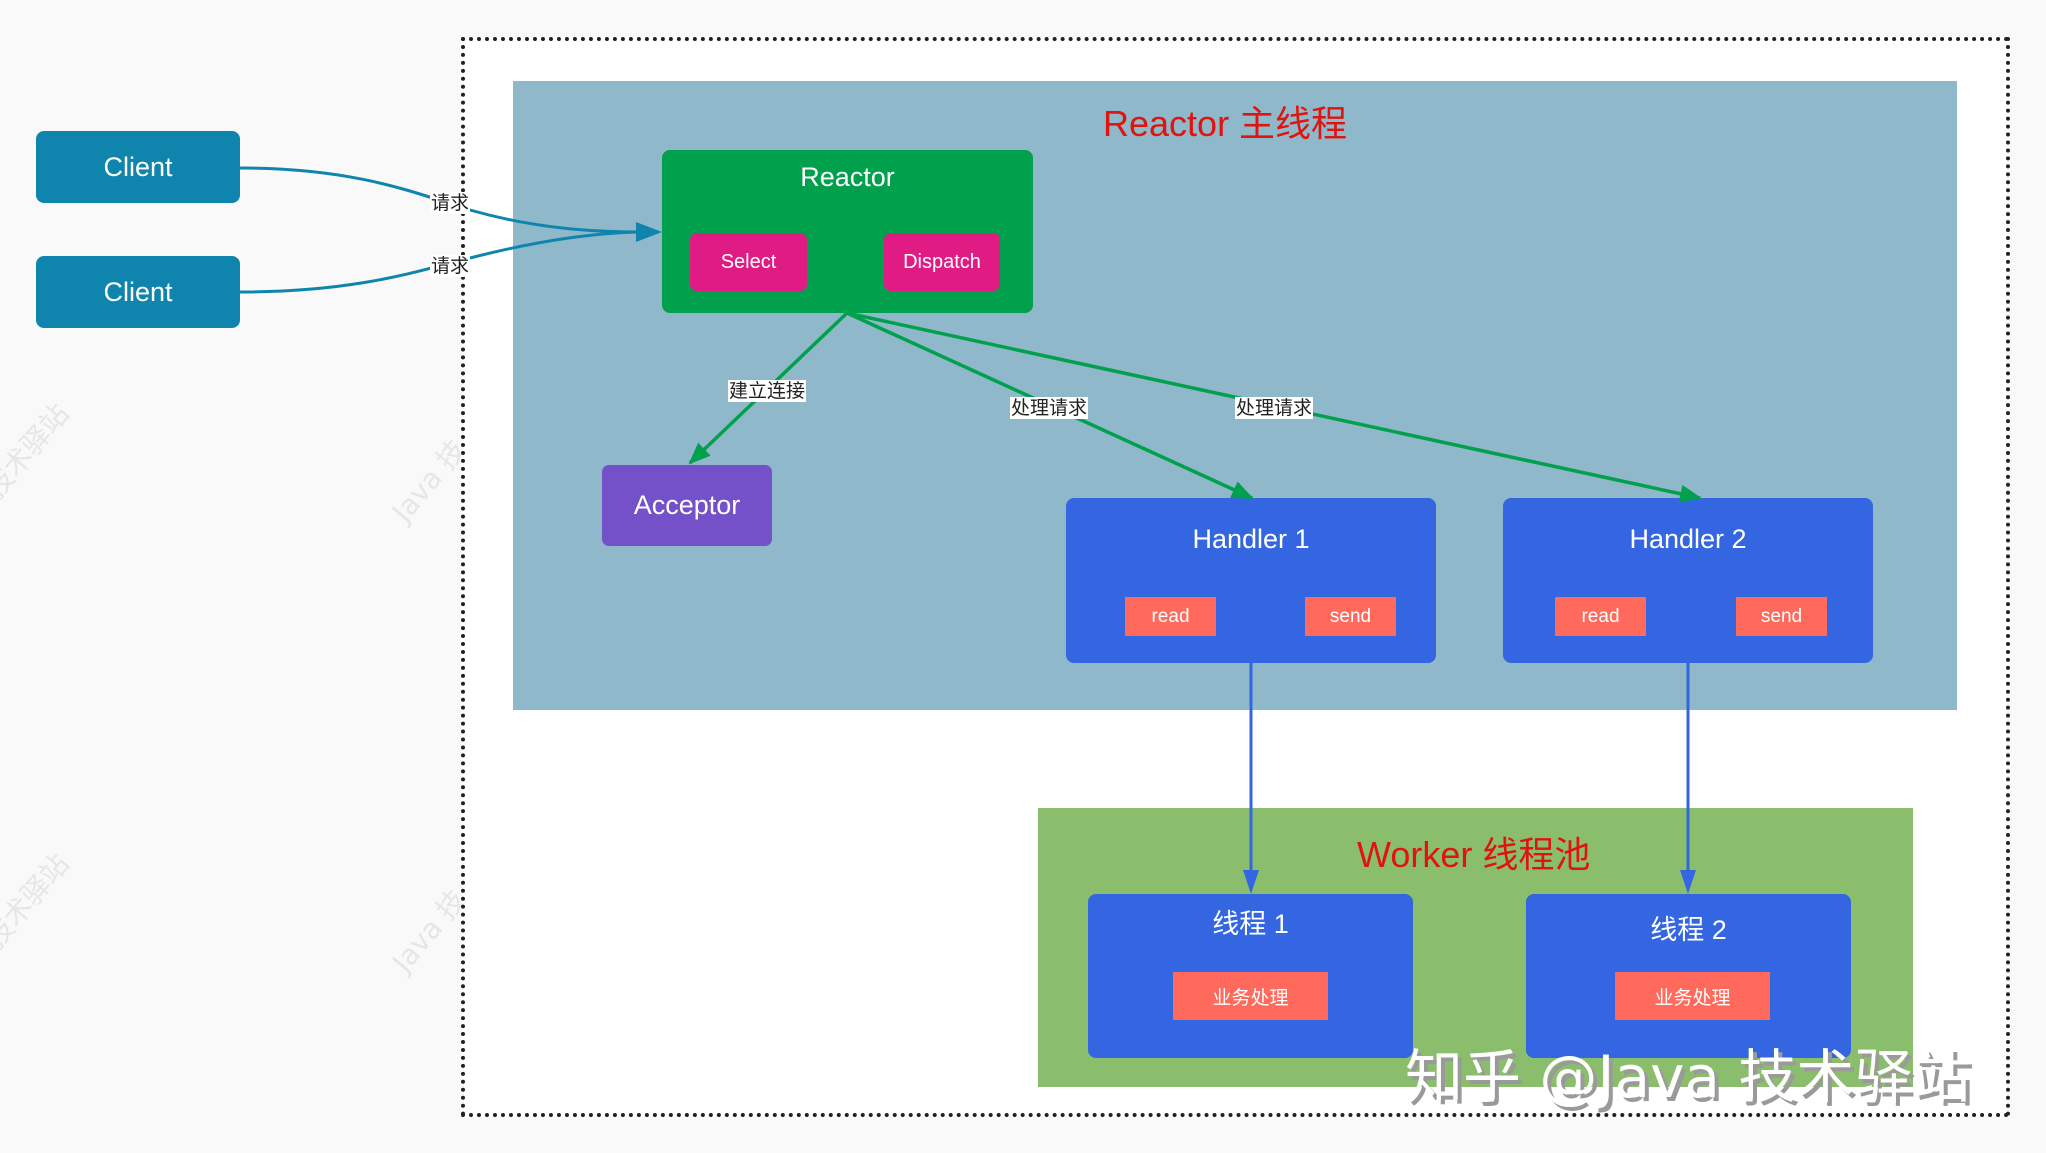 The width and height of the screenshot is (2046, 1153). I want to click on worker-region-title: Worker 线程池, so click(1474, 854).